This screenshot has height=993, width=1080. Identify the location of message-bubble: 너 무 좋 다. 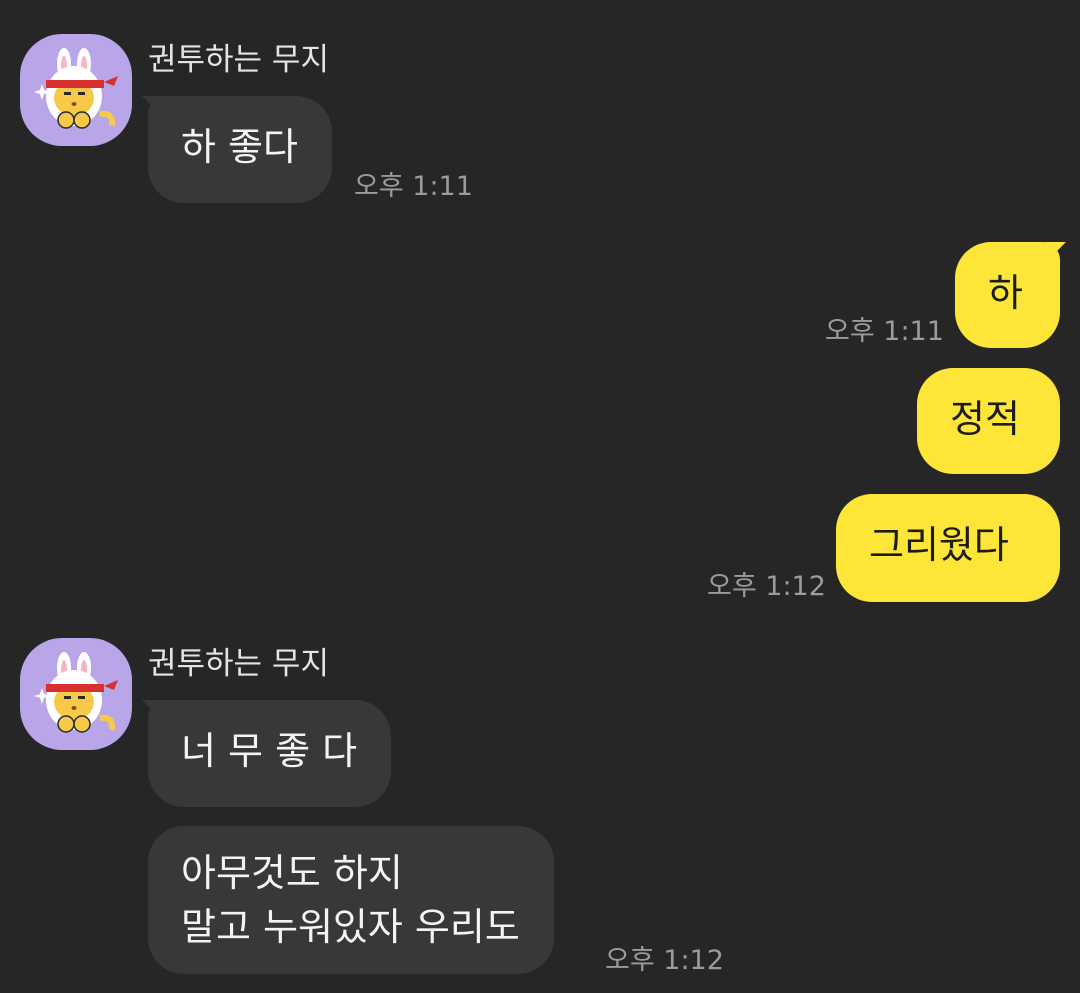
(270, 753).